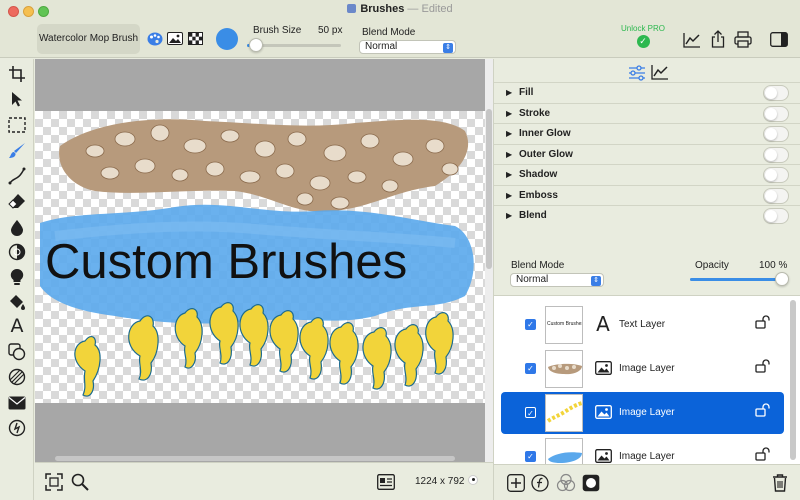 The image size is (800, 500). What do you see at coordinates (538, 265) in the screenshot?
I see `layer-blend-mode-label: Blend Mode` at bounding box center [538, 265].